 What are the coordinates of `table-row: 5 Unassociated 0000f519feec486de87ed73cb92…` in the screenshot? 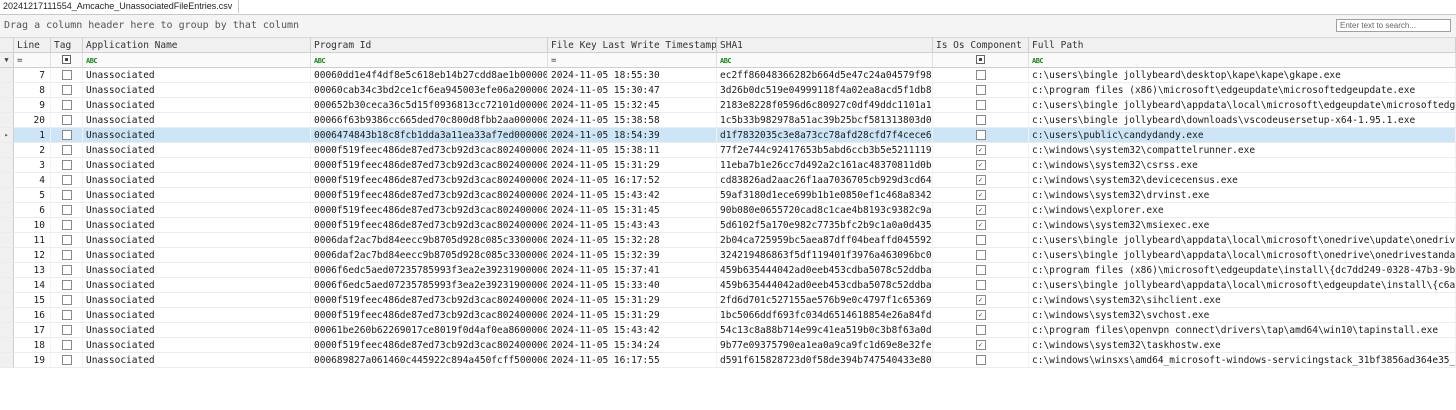 It's located at (728, 195).